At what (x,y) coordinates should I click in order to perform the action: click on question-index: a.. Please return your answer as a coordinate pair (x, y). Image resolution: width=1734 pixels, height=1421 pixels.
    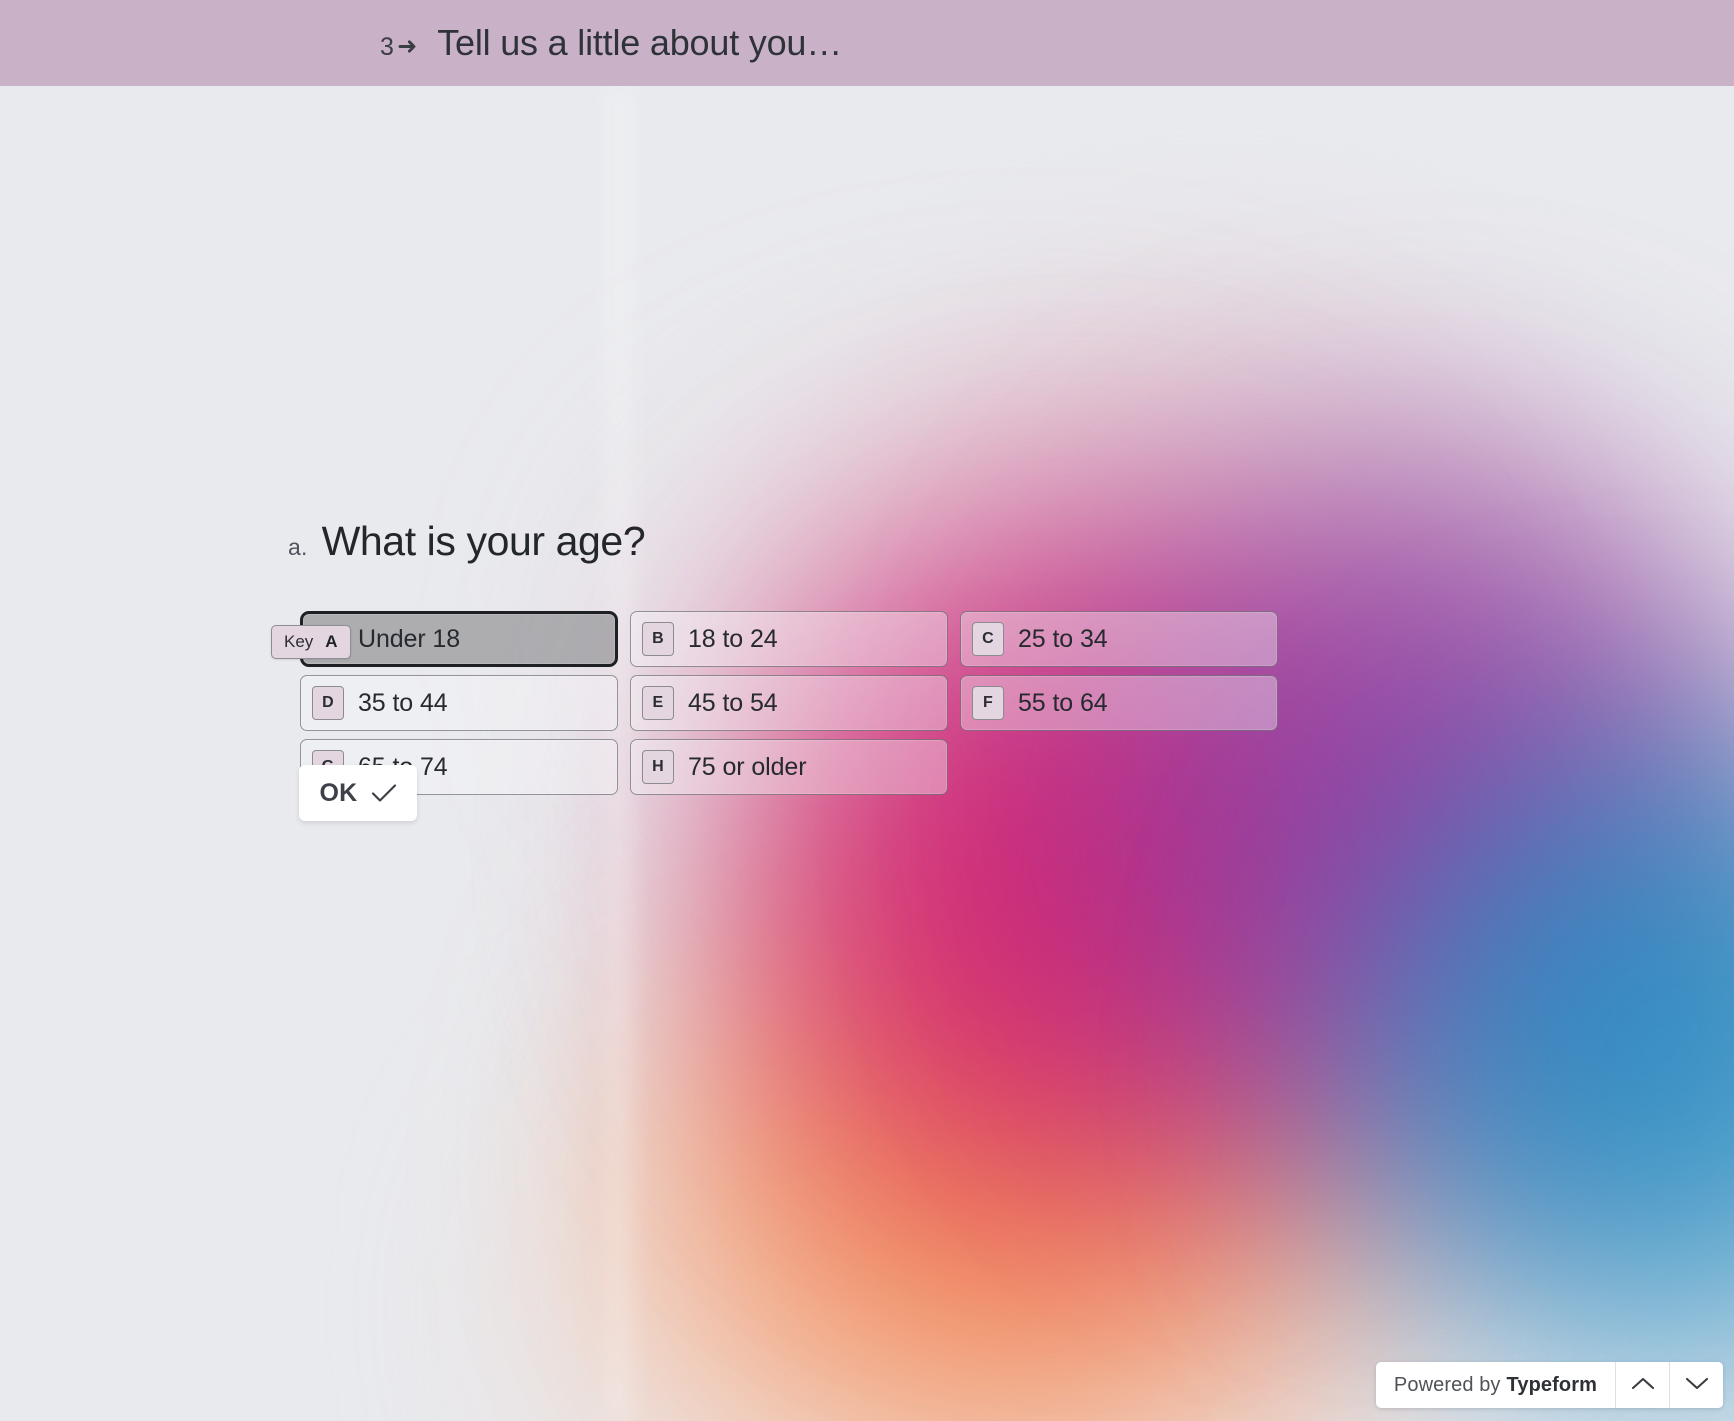
    Looking at the image, I should click on (298, 547).